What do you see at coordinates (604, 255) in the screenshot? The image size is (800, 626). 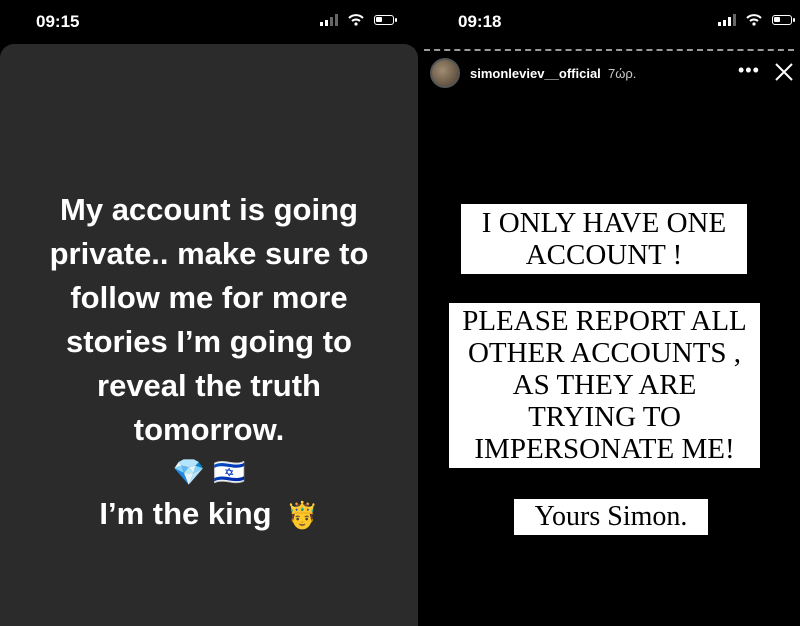 I see `box-line: ACCOUNT !` at bounding box center [604, 255].